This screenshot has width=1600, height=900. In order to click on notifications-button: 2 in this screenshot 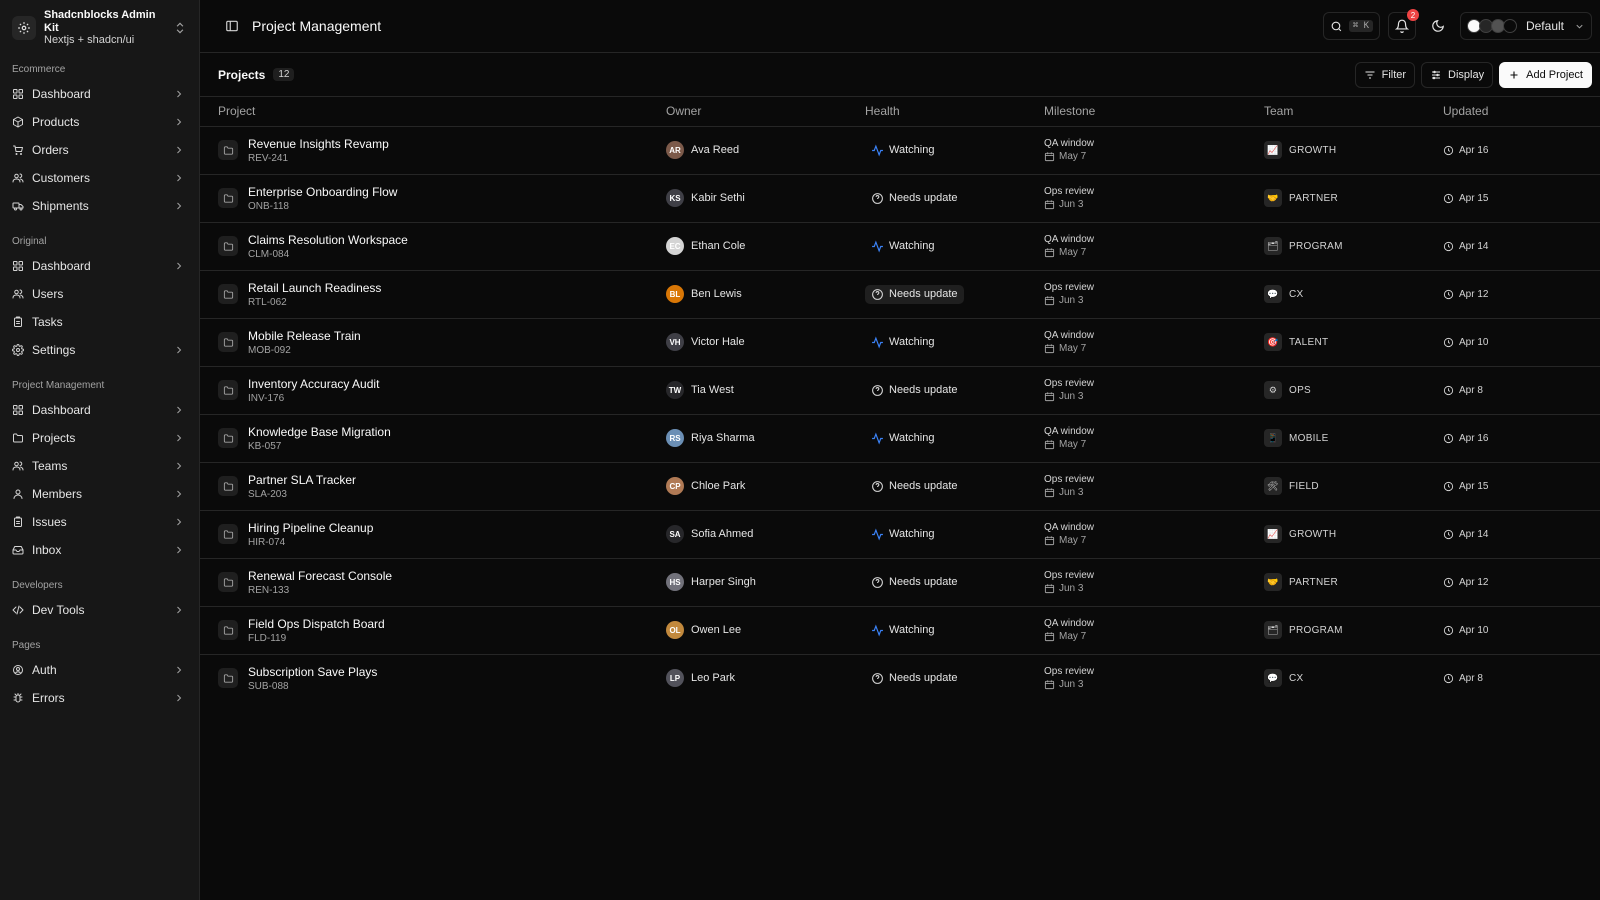, I will do `click(1403, 24)`.